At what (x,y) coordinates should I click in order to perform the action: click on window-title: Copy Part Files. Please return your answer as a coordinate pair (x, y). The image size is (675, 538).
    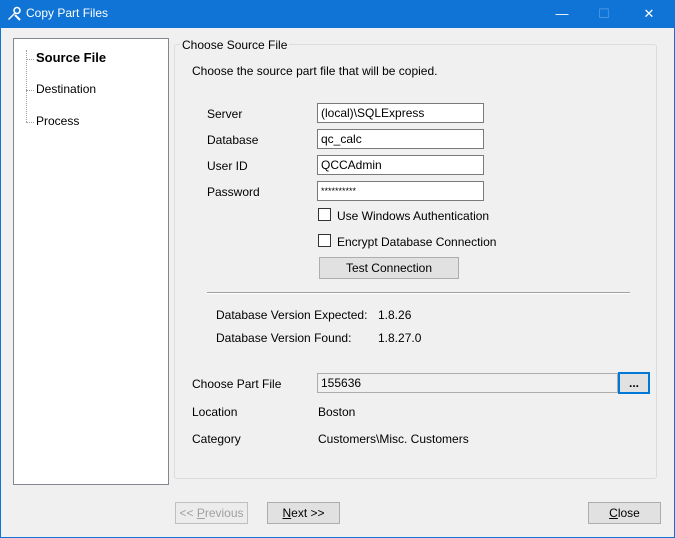
    Looking at the image, I should click on (67, 13).